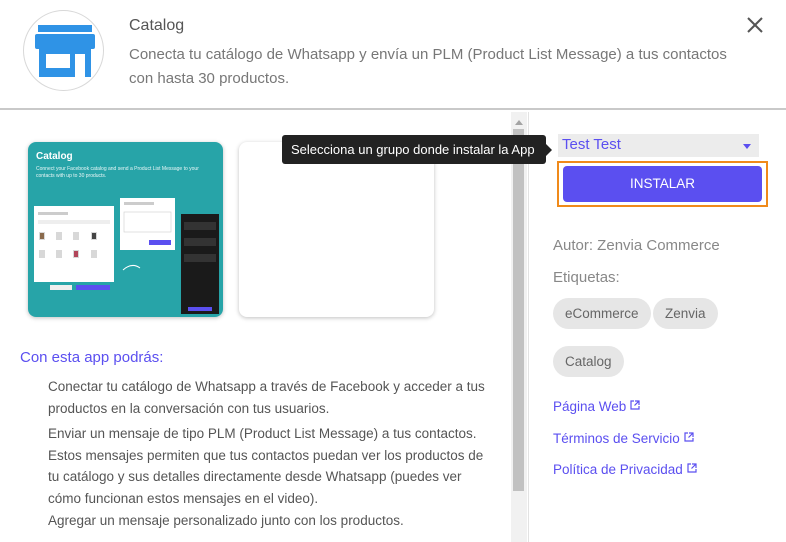 The image size is (786, 542). Describe the element at coordinates (636, 245) in the screenshot. I see `author-label: Autor: Zenvia Commerce` at that location.